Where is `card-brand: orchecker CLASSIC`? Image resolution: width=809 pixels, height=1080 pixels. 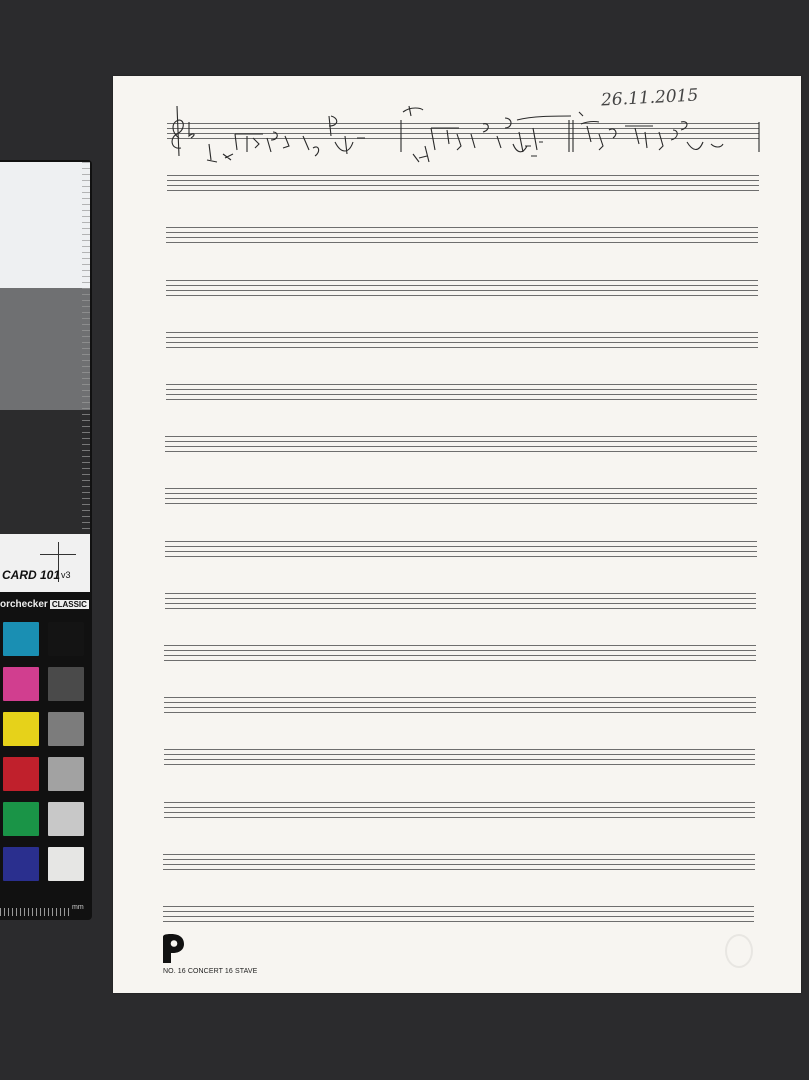 card-brand: orchecker CLASSIC is located at coordinates (44, 604).